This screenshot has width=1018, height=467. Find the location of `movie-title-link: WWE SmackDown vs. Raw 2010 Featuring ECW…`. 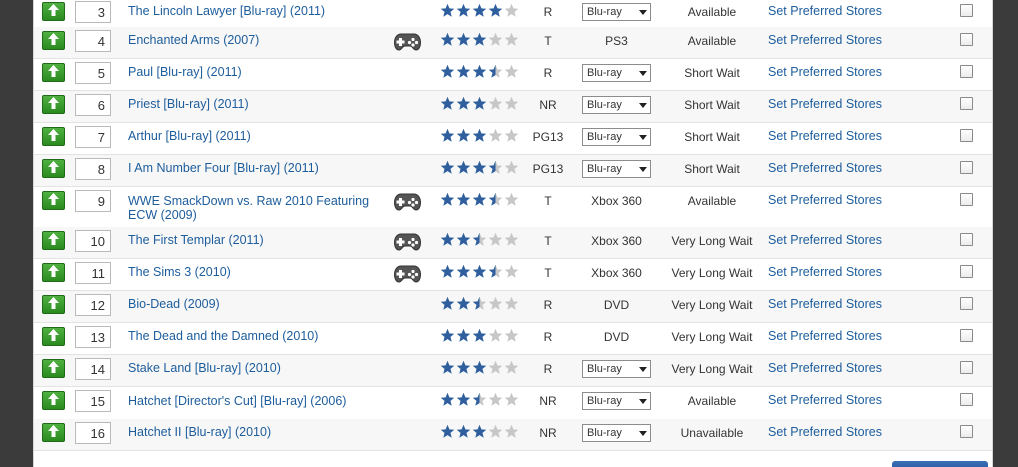

movie-title-link: WWE SmackDown vs. Raw 2010 Featuring ECW… is located at coordinates (258, 208).